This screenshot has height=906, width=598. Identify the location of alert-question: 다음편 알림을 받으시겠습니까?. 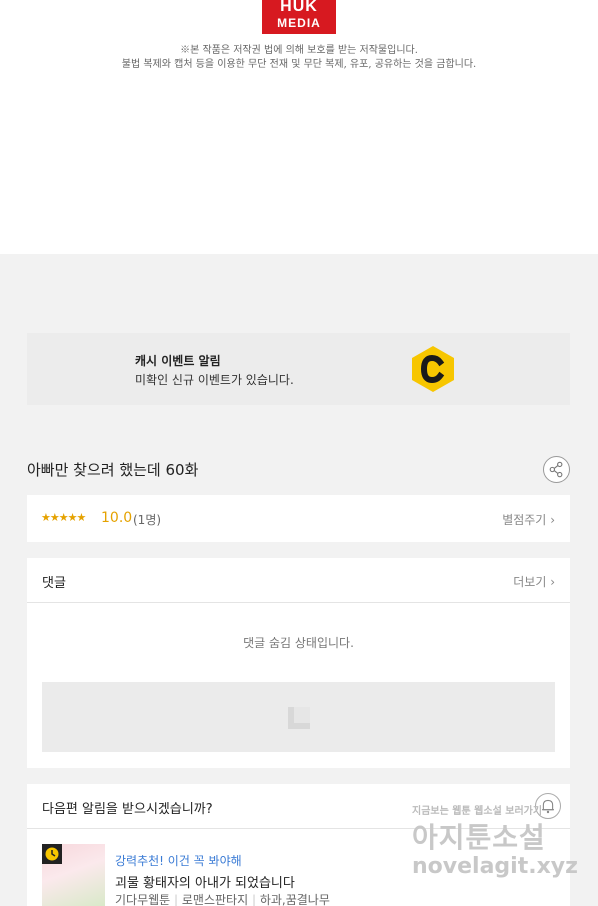
(127, 809).